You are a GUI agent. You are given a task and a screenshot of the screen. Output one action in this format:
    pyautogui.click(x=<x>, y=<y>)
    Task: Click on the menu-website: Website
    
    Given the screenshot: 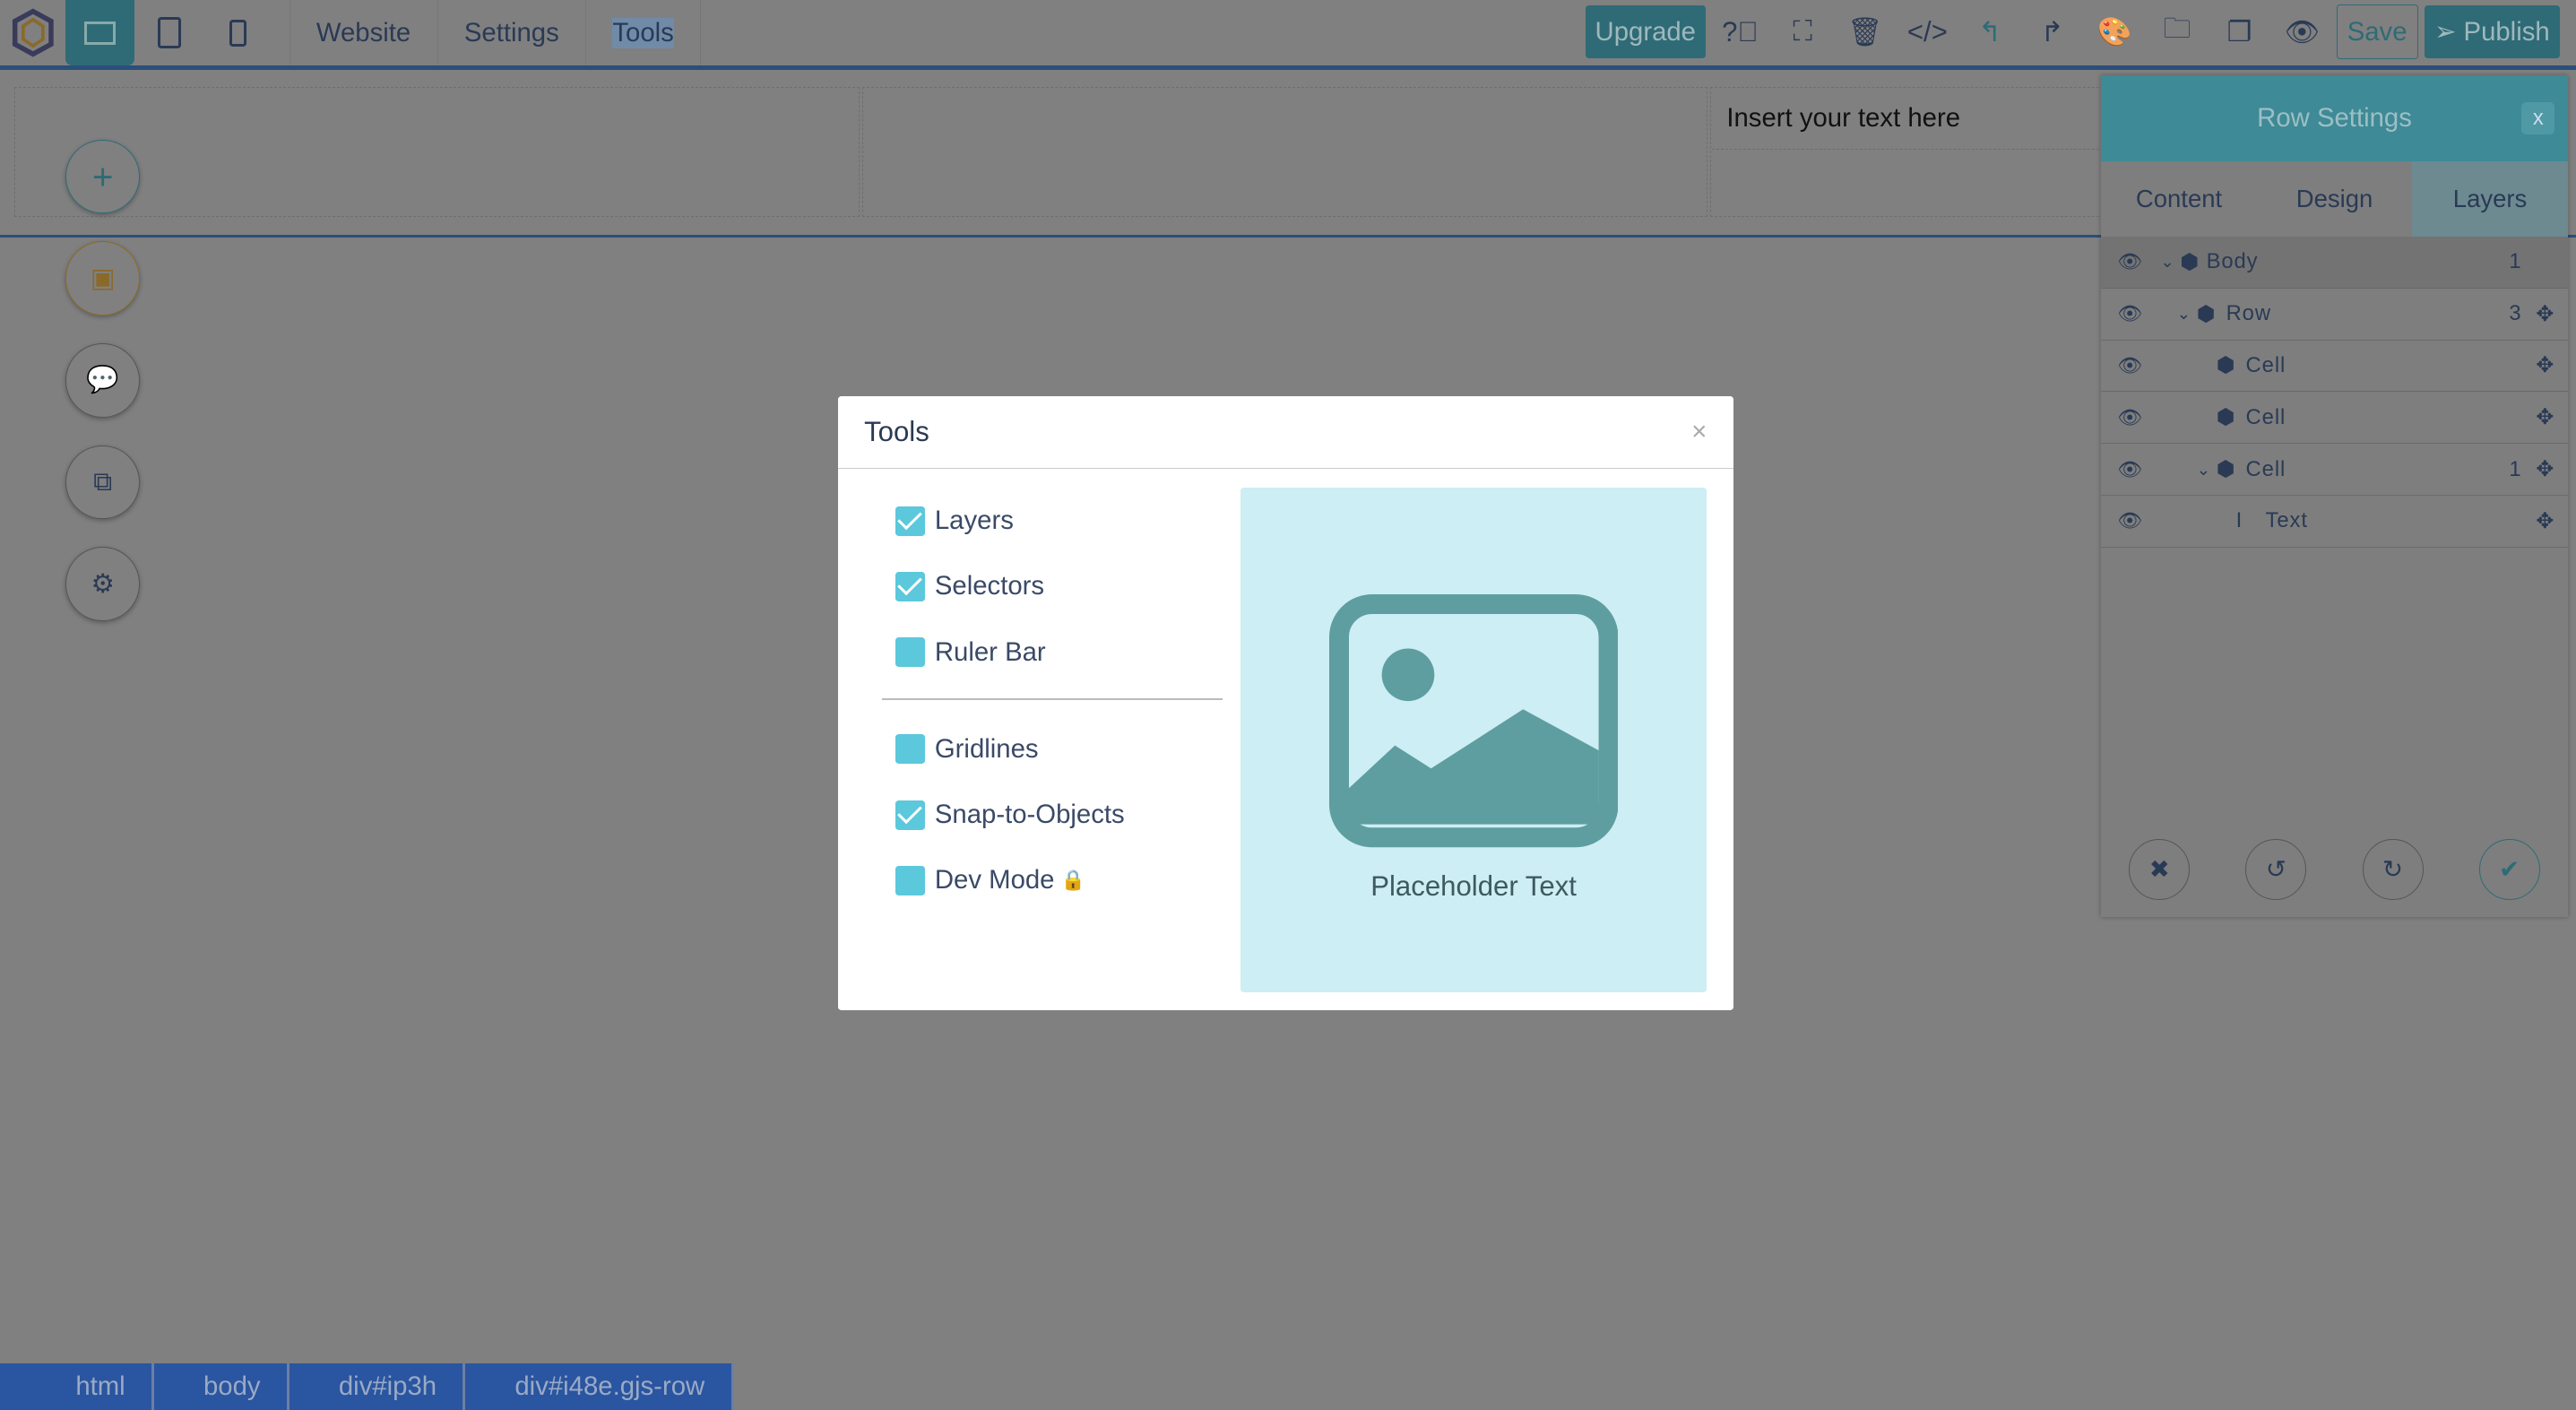 What is the action you would take?
    pyautogui.click(x=363, y=33)
    